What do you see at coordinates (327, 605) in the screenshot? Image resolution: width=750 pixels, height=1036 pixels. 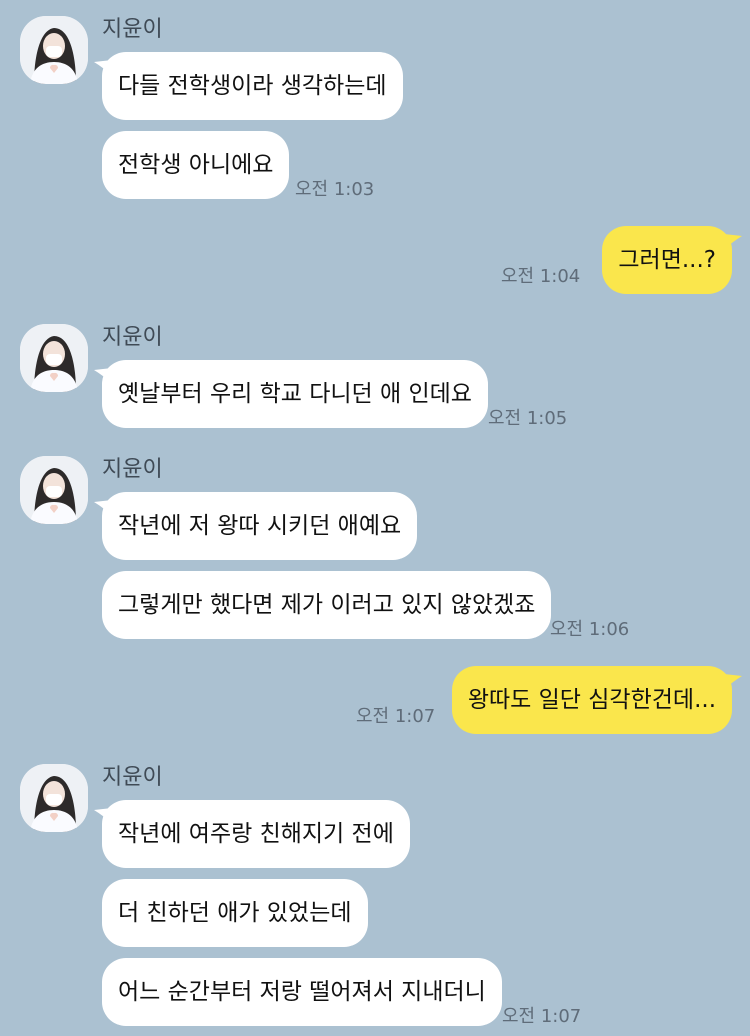 I see `message-bubble: 그렇게만 했다면 제가 이러고 있지 않았겠죠` at bounding box center [327, 605].